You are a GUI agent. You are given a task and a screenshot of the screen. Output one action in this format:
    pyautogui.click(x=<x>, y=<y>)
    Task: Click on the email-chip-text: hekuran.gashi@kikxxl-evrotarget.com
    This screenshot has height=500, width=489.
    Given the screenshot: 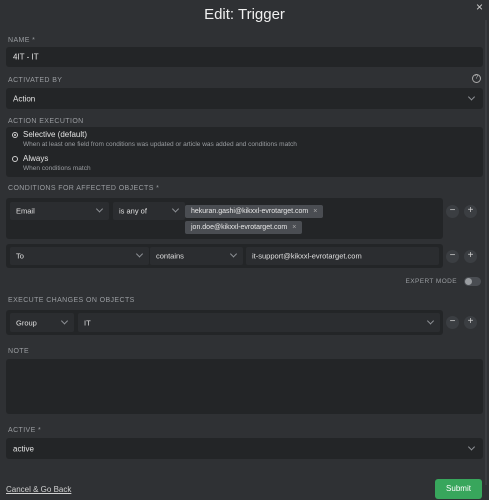 What is the action you would take?
    pyautogui.click(x=250, y=211)
    